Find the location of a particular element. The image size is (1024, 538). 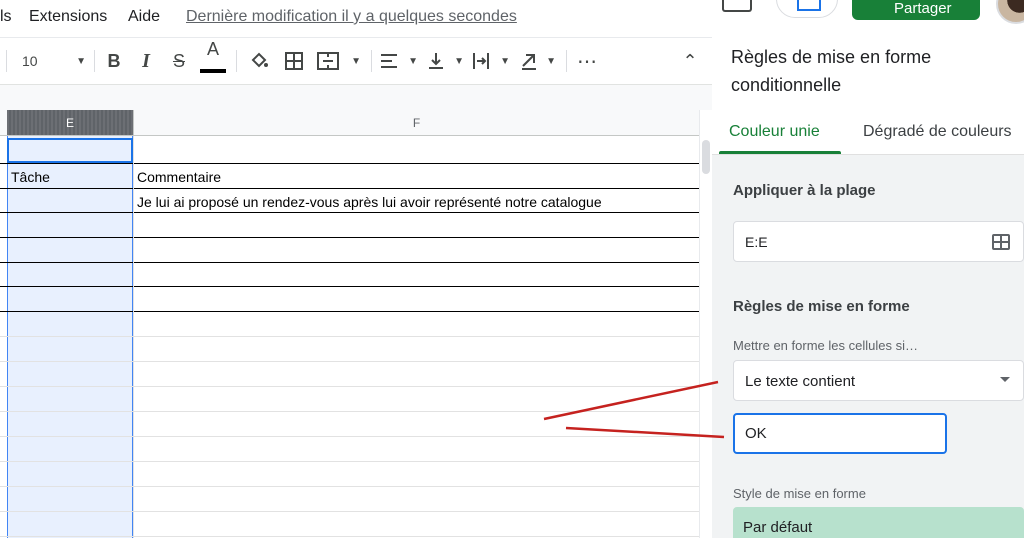

chevron-down-icon is located at coordinates (1005, 379).